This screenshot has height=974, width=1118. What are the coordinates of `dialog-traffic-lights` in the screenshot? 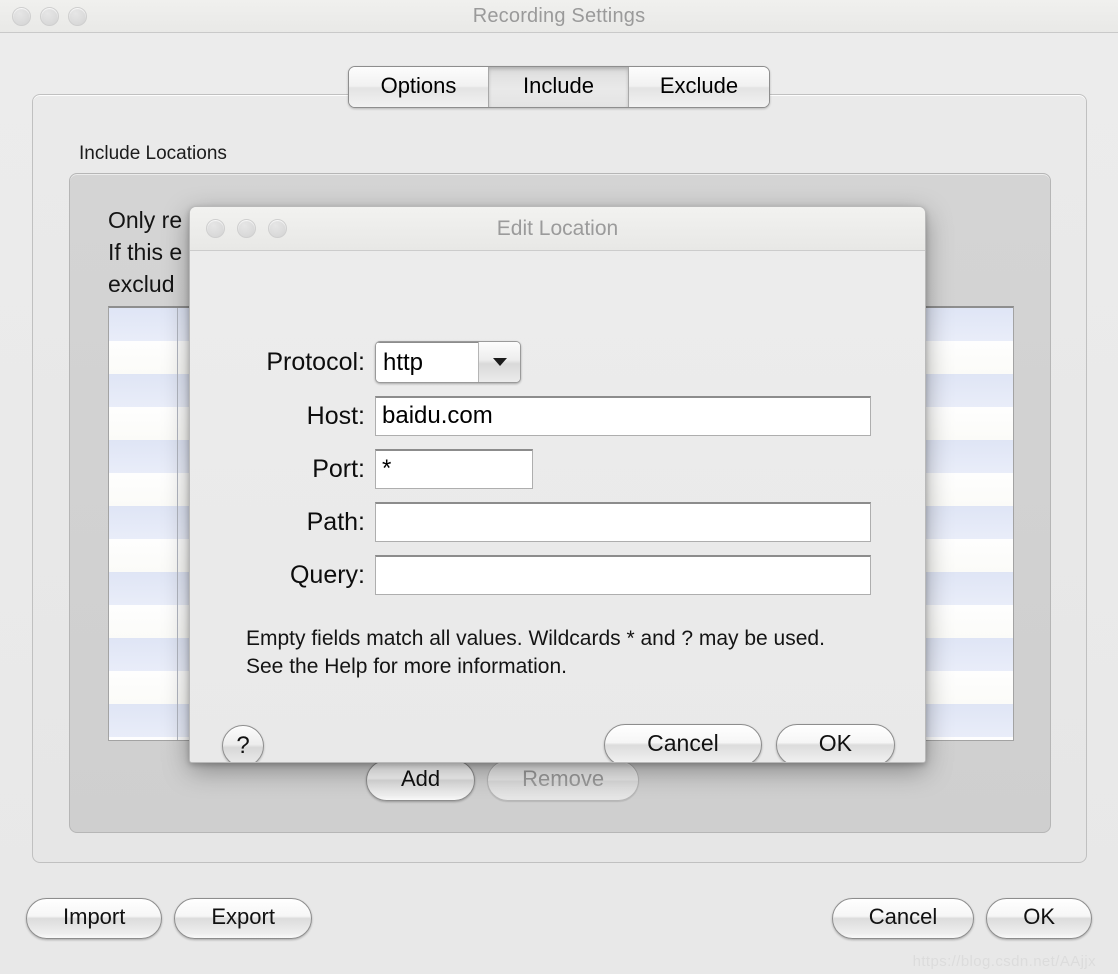 It's located at (246, 228).